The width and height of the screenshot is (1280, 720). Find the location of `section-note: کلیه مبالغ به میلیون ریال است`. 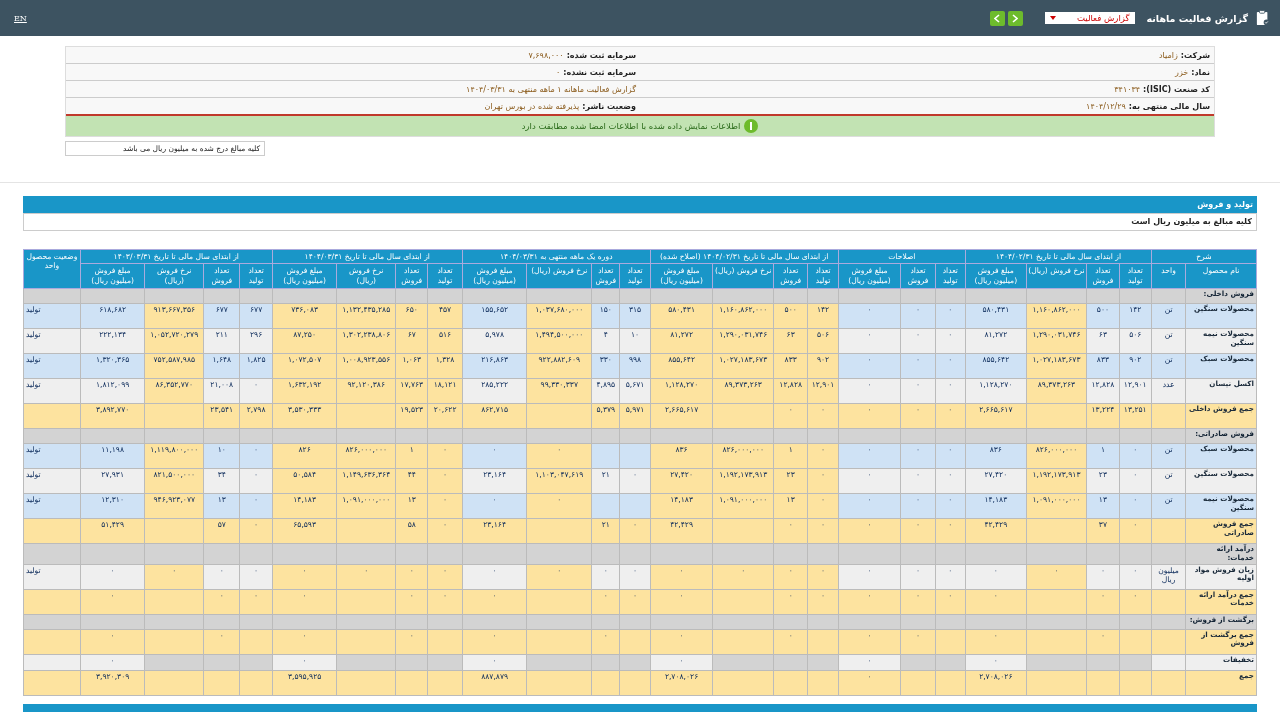

section-note: کلیه مبالغ به میلیون ریال است is located at coordinates (640, 222).